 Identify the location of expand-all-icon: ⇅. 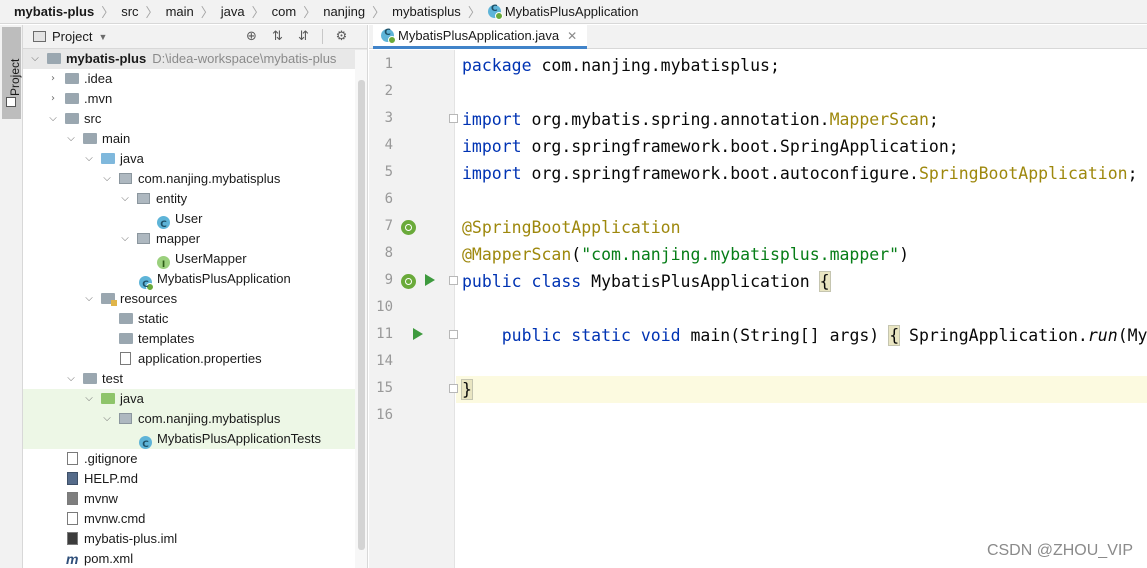
(277, 36).